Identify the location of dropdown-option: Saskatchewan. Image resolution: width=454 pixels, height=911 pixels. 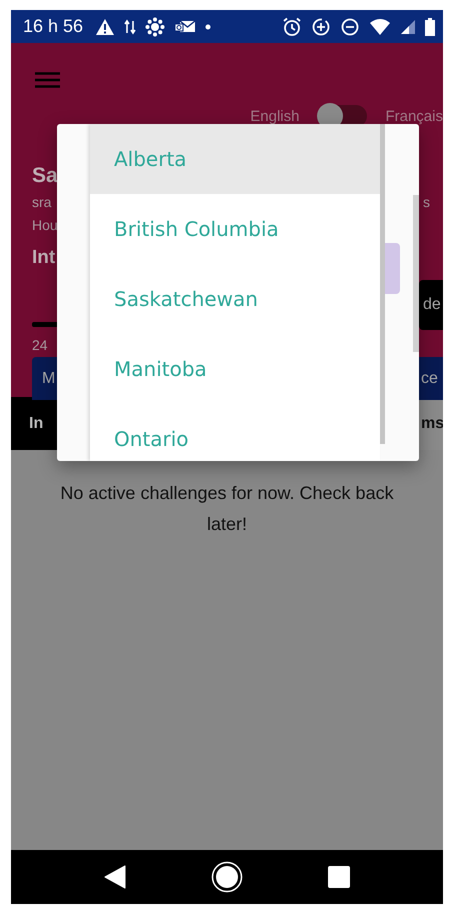
(235, 299).